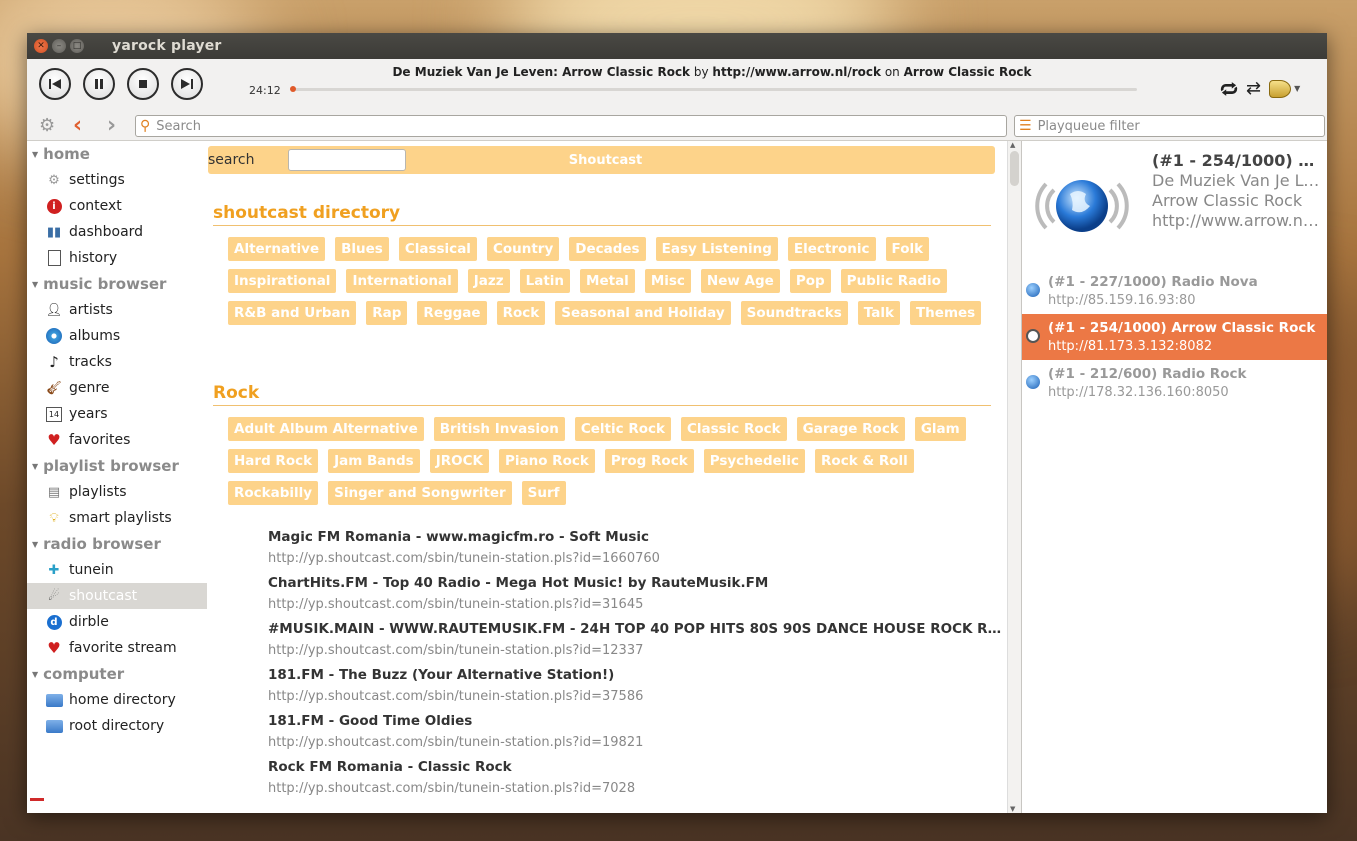 The width and height of the screenshot is (1357, 841). What do you see at coordinates (117, 154) in the screenshot?
I see `section-home: ▼ home` at bounding box center [117, 154].